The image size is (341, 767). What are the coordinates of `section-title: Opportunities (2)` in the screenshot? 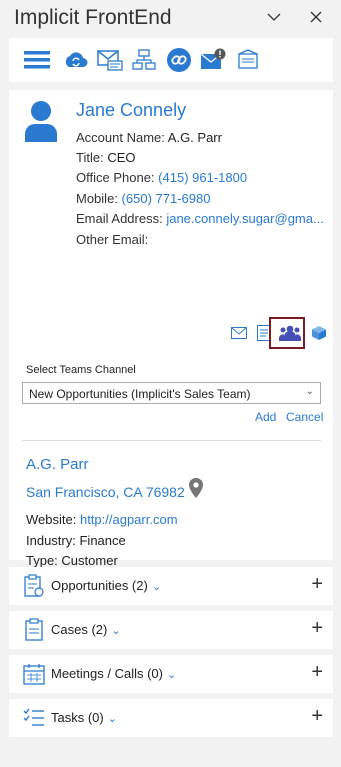 It's located at (99, 585).